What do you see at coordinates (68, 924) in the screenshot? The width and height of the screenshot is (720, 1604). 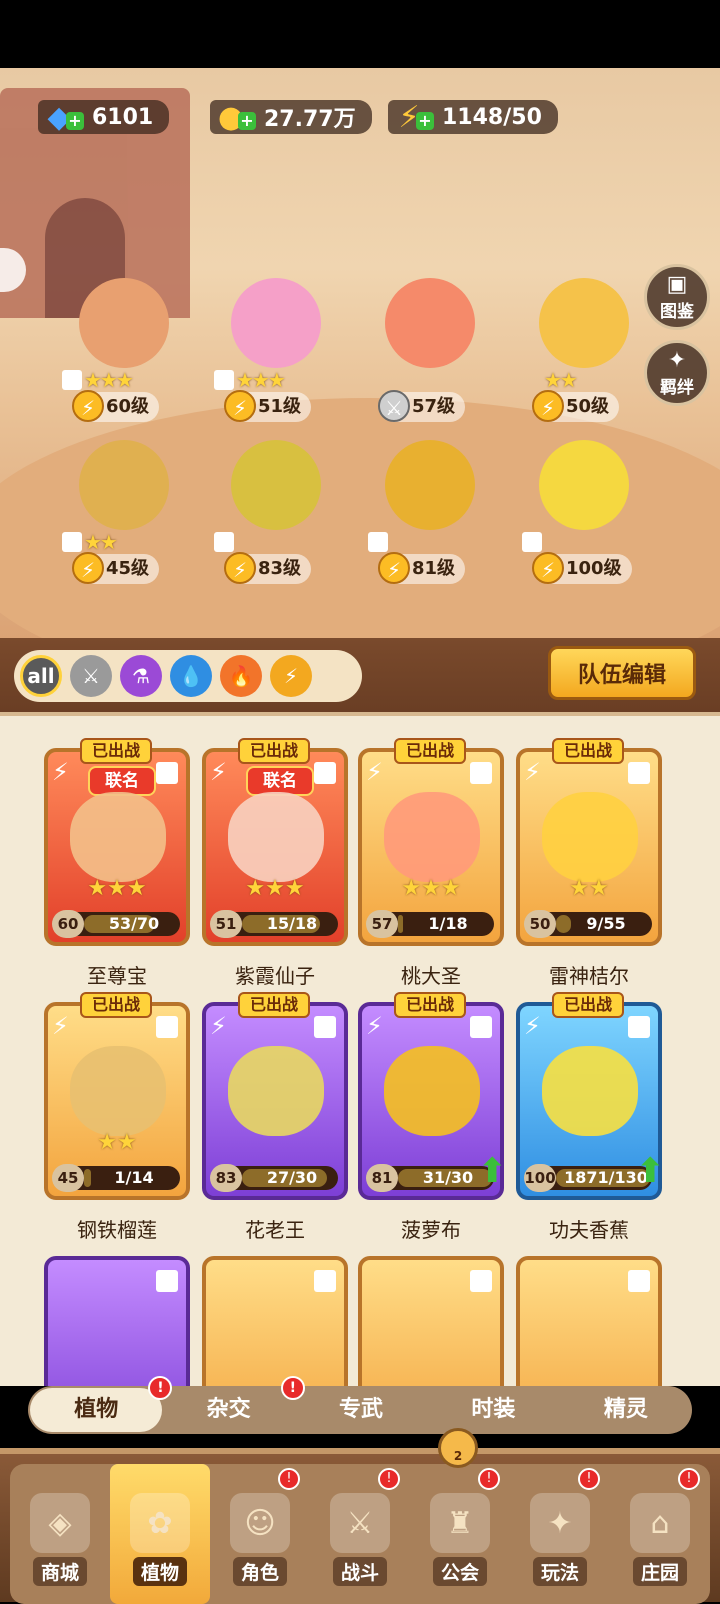 I see `card-level: 60` at bounding box center [68, 924].